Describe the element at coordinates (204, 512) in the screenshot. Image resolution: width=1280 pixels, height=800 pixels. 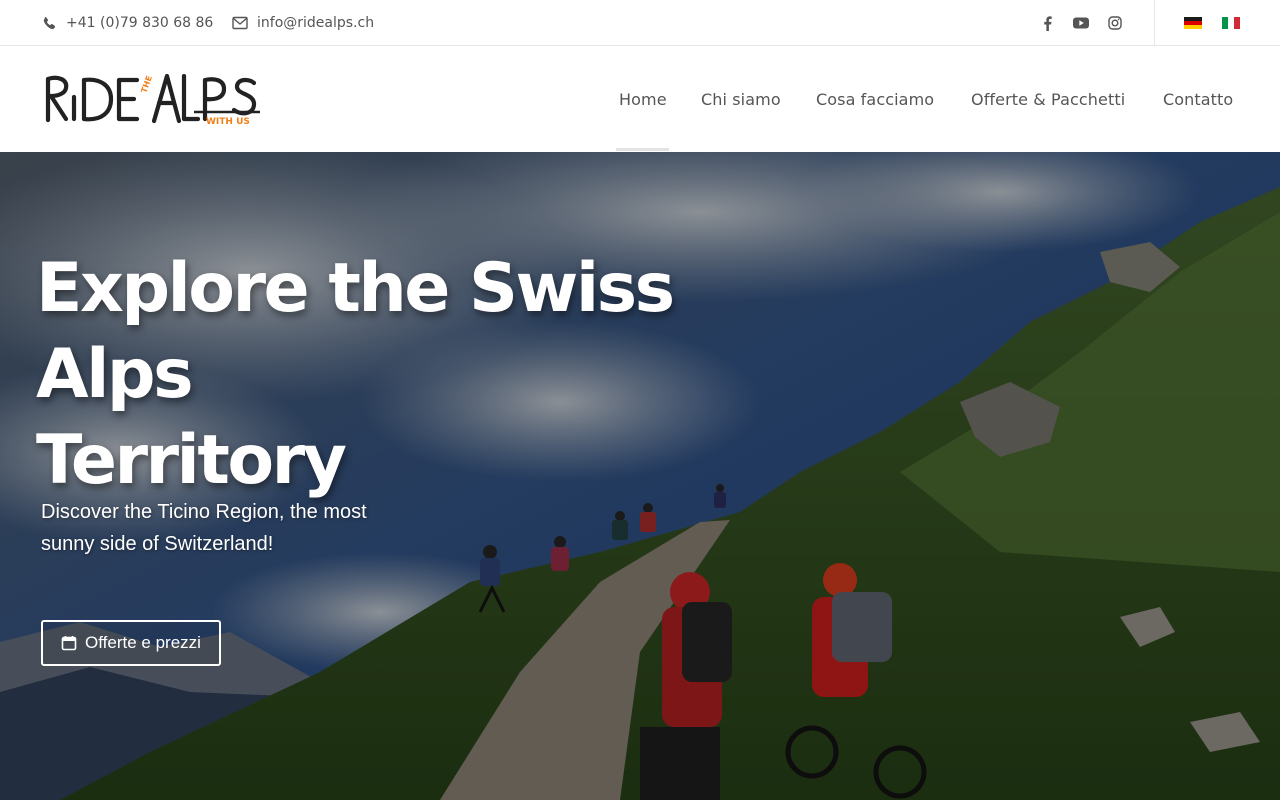
I see `hero-subtitle-line1: Discover the Ticino Region, the most` at that location.